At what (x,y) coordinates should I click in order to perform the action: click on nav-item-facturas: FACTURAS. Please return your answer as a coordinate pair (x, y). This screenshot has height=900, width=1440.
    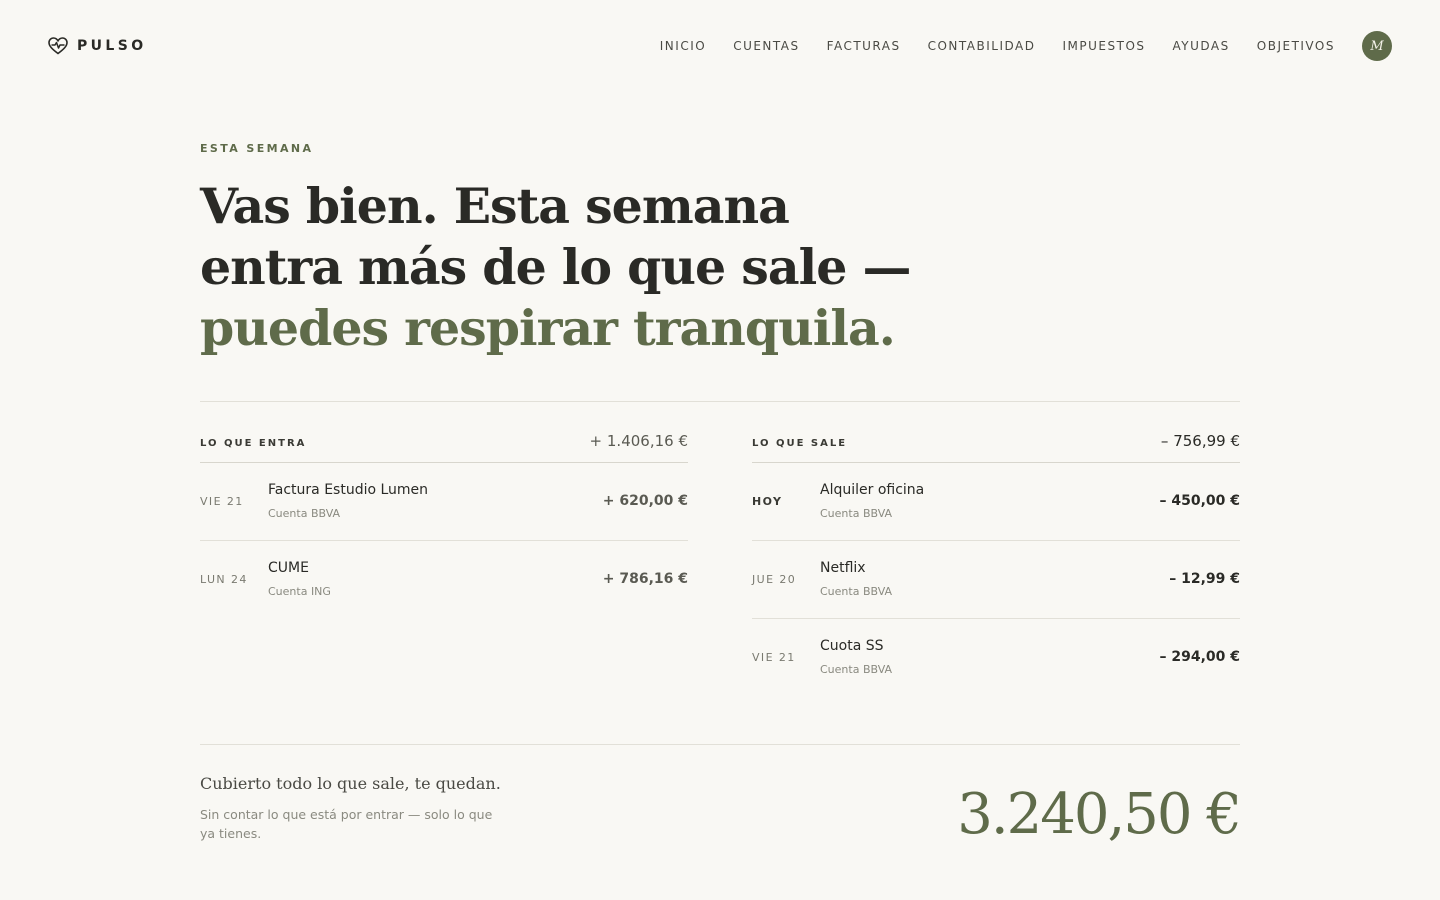
    Looking at the image, I should click on (864, 46).